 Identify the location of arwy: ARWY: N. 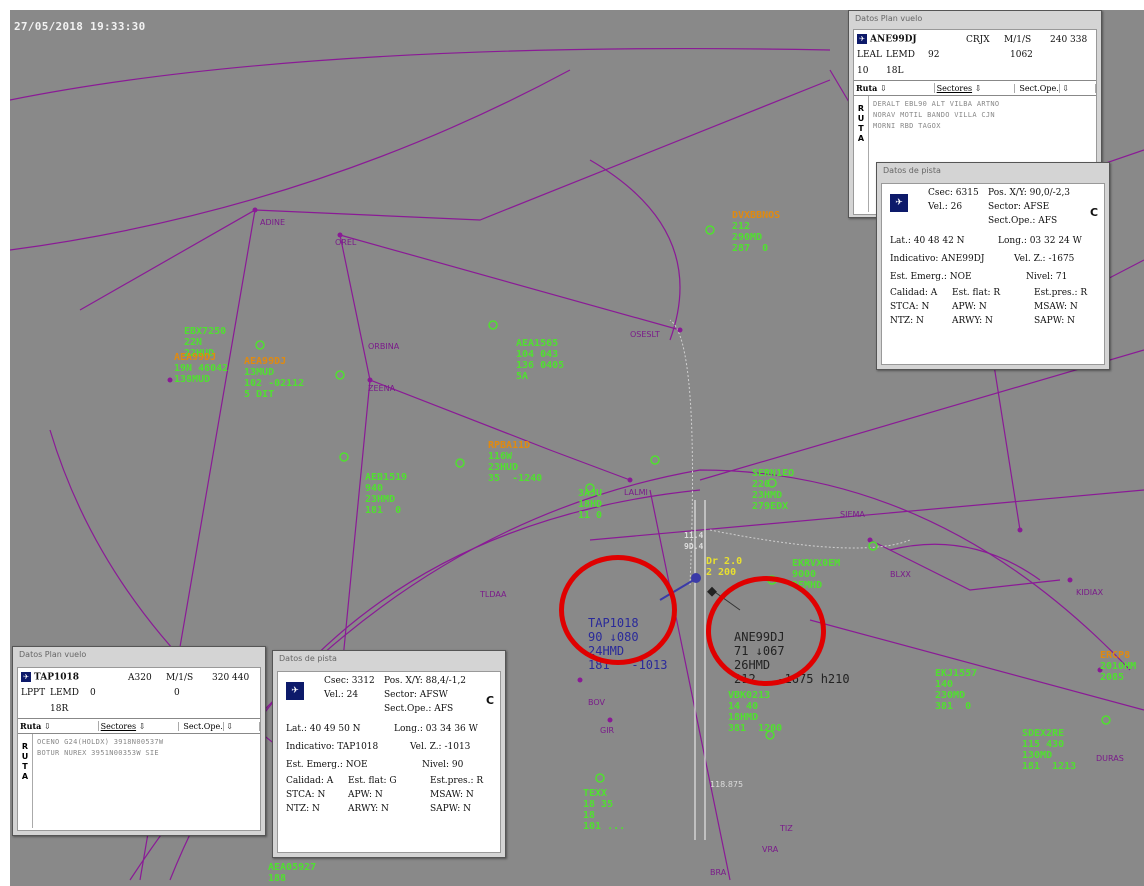
(368, 809).